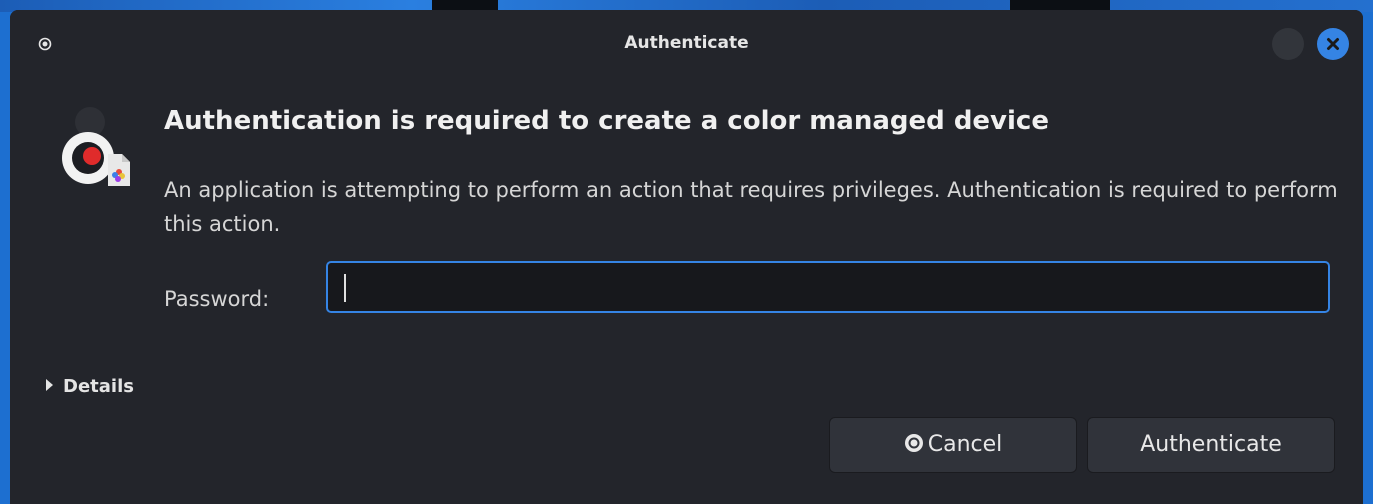 The image size is (1373, 504). I want to click on authenticate-label: Authenticate, so click(1211, 444).